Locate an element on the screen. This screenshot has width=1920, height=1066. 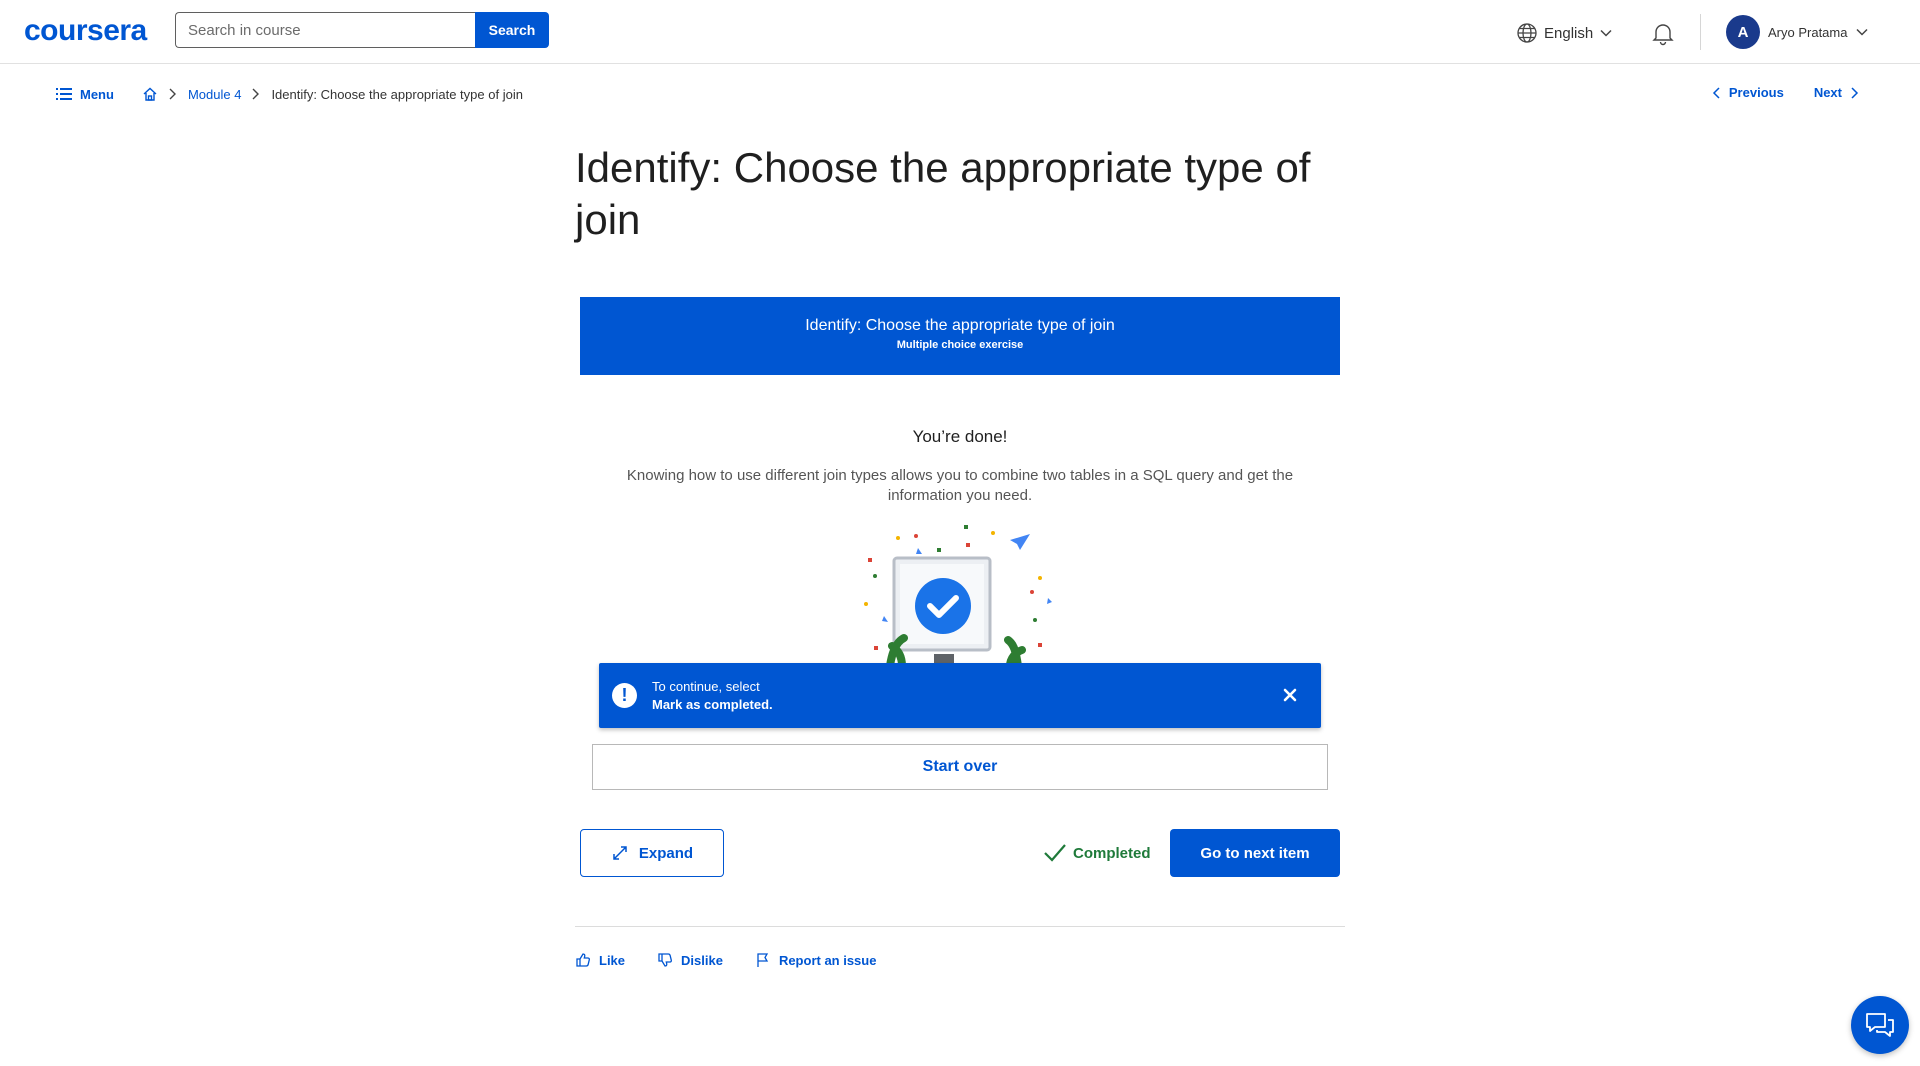
expand-arrows-icon is located at coordinates (620, 853).